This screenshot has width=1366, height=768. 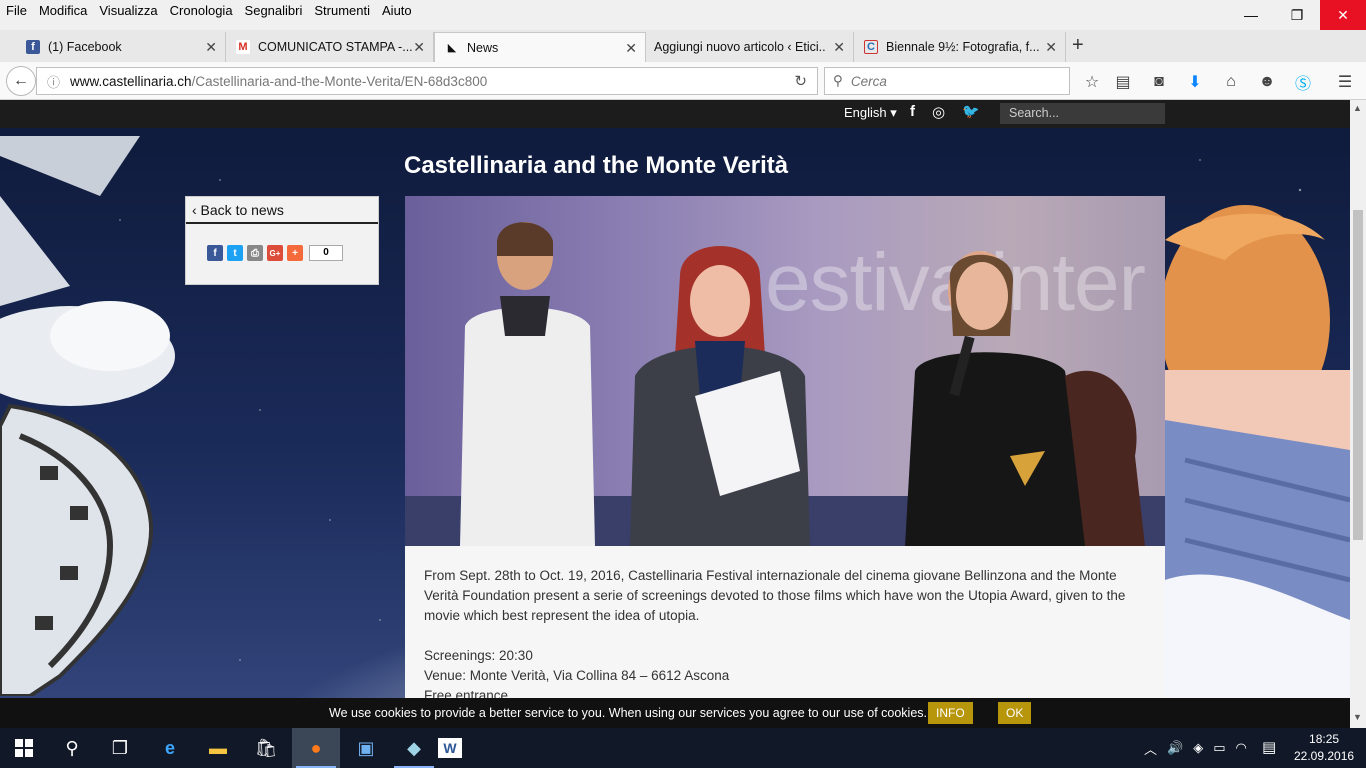 What do you see at coordinates (1251, 15) in the screenshot?
I see `minimize-button: —` at bounding box center [1251, 15].